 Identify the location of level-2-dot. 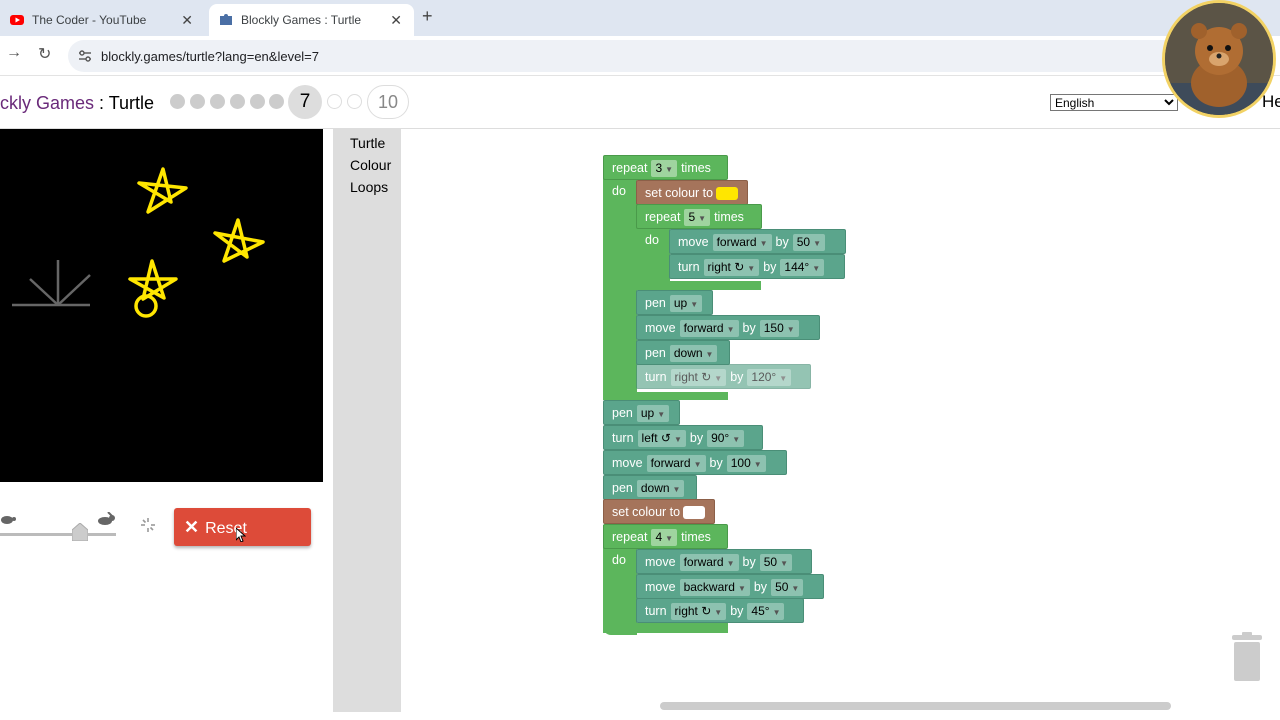
(197, 101).